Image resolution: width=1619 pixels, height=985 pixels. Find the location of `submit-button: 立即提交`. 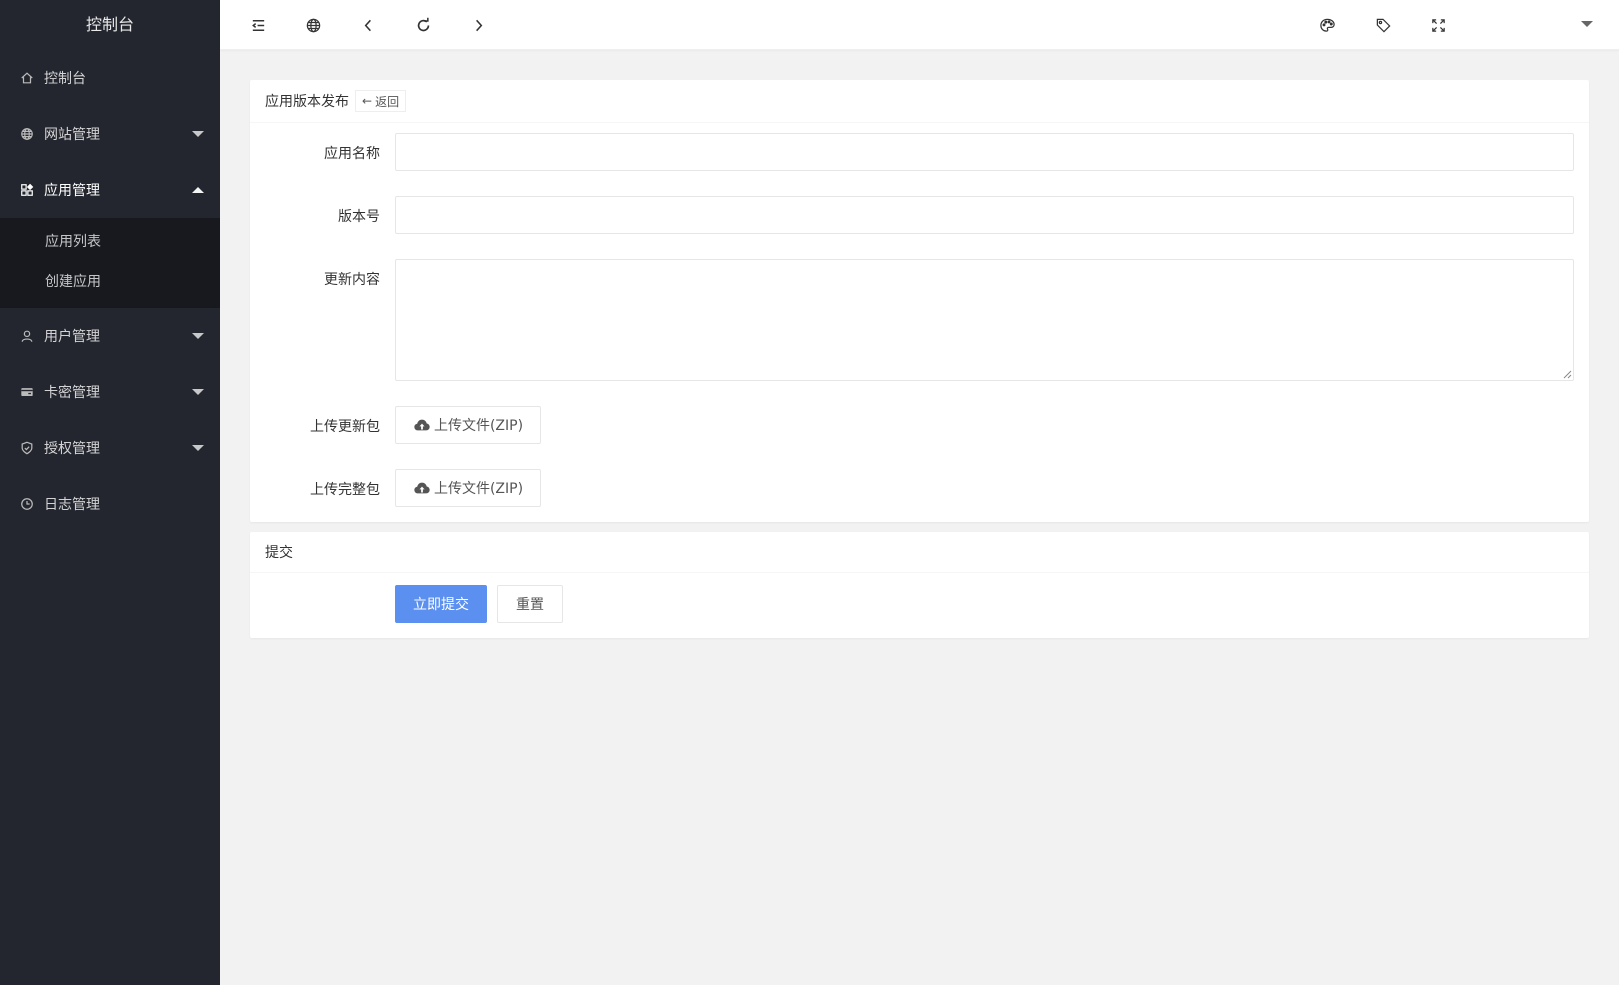

submit-button: 立即提交 is located at coordinates (441, 604).